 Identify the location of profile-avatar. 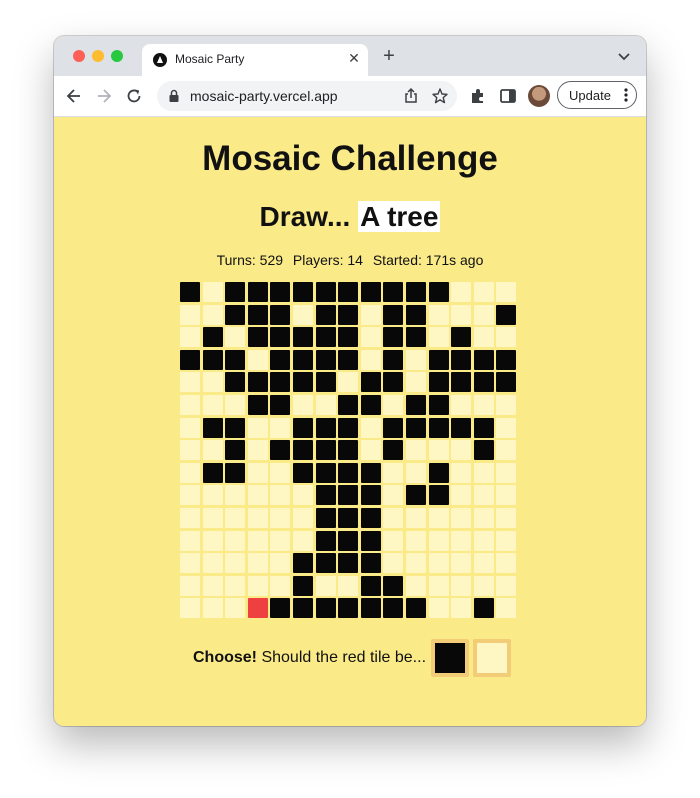
(539, 96).